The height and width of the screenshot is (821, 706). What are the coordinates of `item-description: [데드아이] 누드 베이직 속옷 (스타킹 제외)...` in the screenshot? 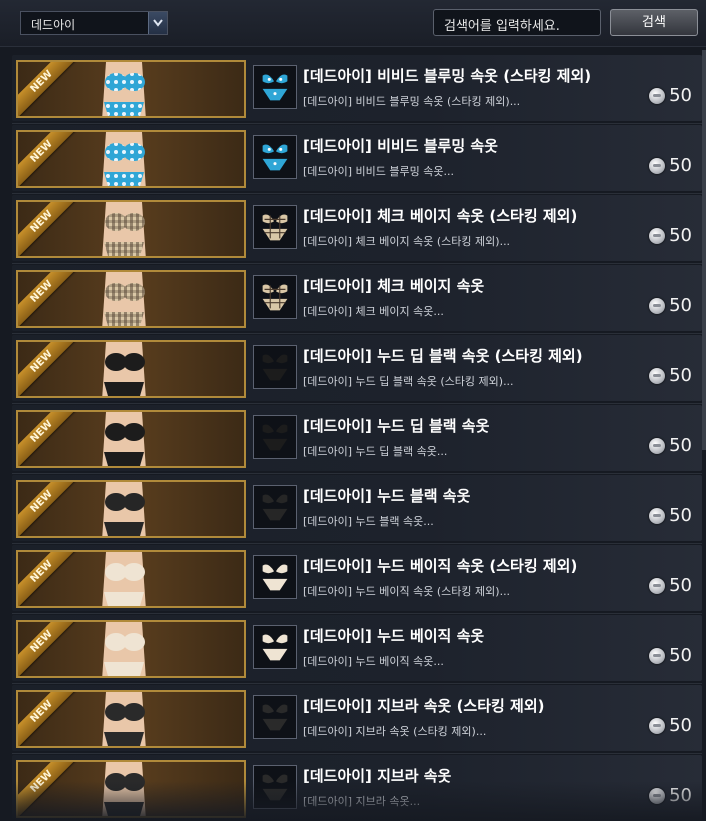 It's located at (407, 591).